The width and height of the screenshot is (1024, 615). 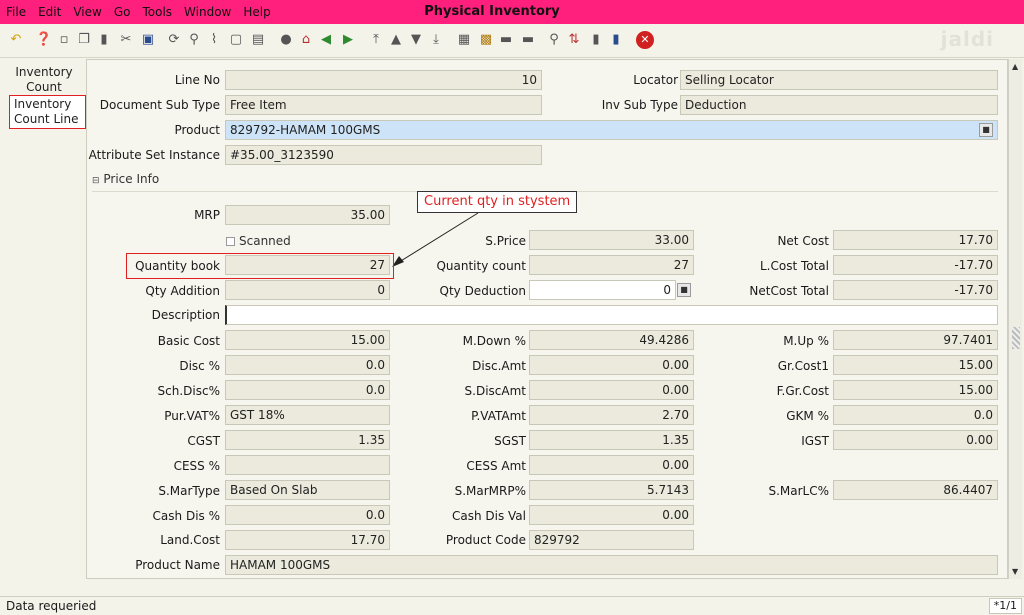 What do you see at coordinates (611, 515) in the screenshot?
I see `cash-dis-val-field: 0.00` at bounding box center [611, 515].